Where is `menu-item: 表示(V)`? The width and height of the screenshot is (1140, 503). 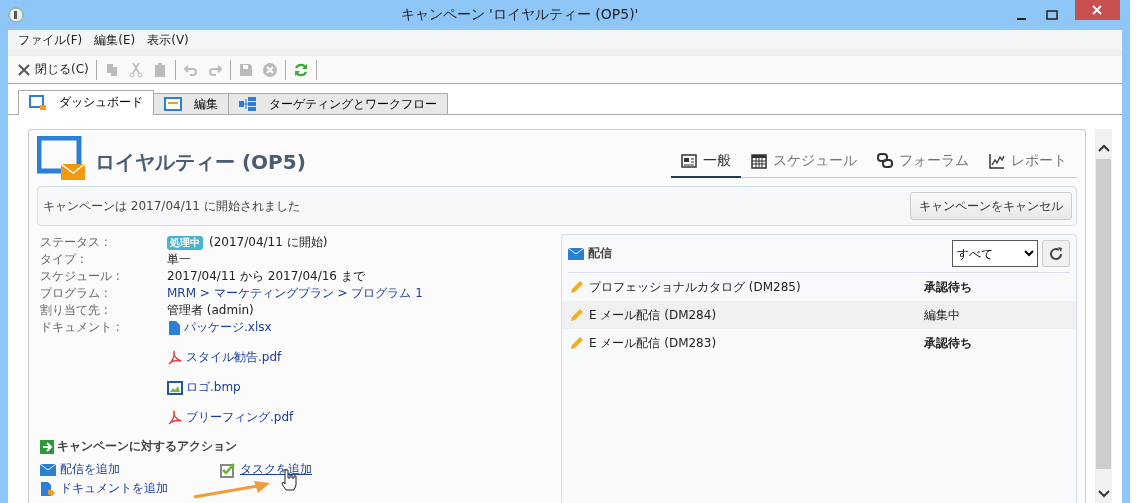
menu-item: 表示(V) is located at coordinates (168, 40).